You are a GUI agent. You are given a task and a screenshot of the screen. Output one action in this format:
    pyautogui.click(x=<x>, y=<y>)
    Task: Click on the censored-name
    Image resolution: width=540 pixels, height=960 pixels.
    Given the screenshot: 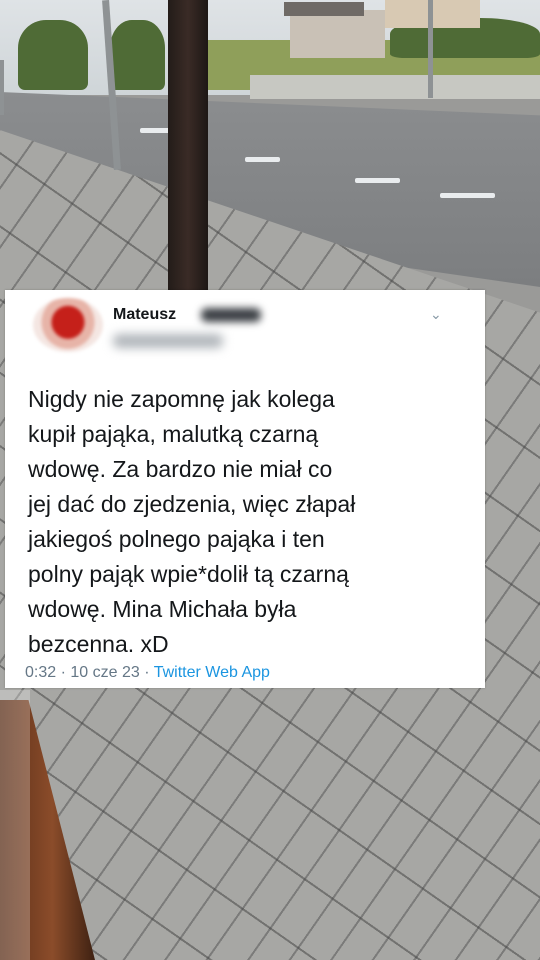 What is the action you would take?
    pyautogui.click(x=231, y=315)
    